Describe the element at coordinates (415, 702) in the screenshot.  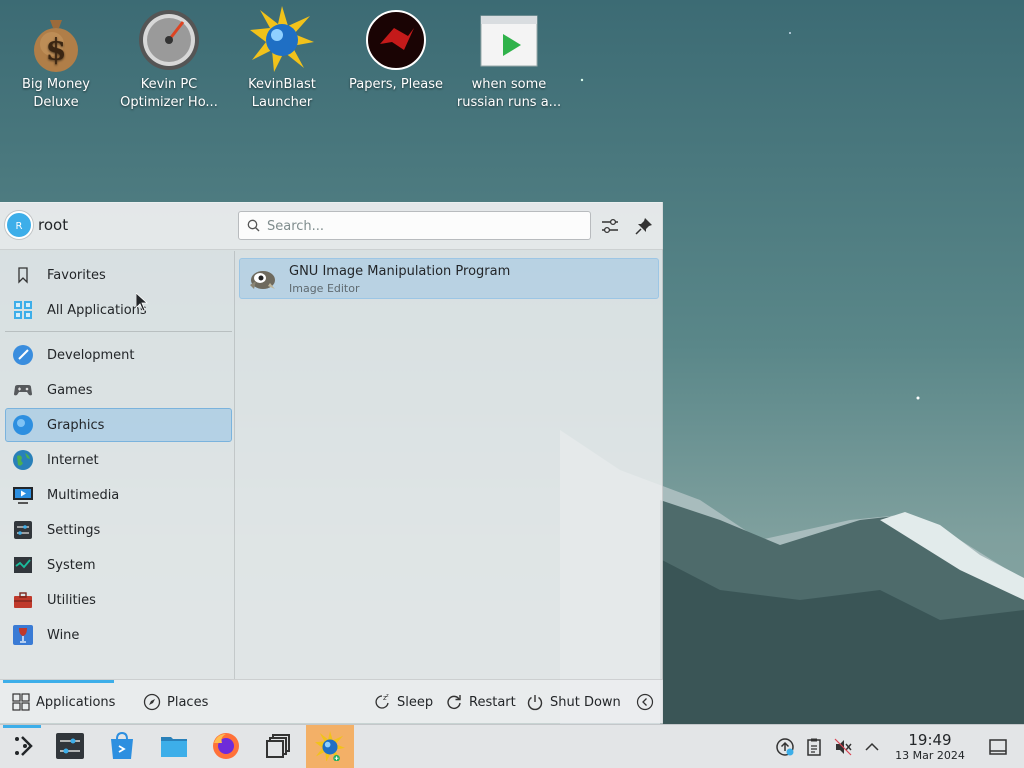
I see `sleep-label: Sleep` at that location.